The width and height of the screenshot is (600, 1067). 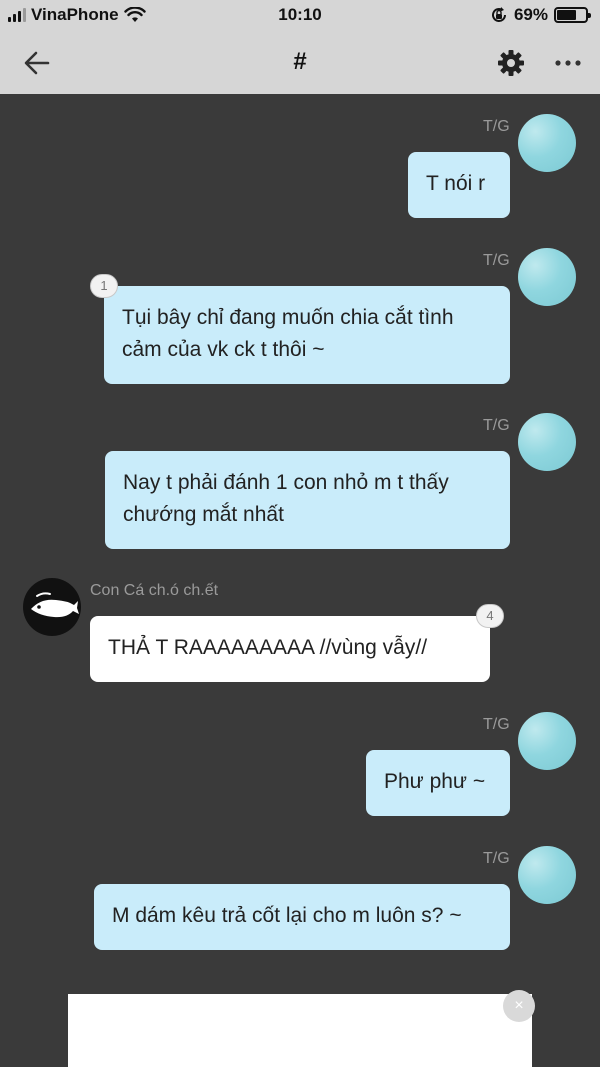 What do you see at coordinates (300, 63) in the screenshot?
I see `nav-bar: #` at bounding box center [300, 63].